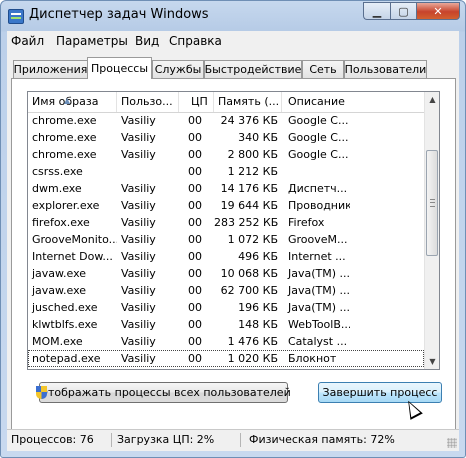 This screenshot has width=466, height=458. I want to click on cell-image-name: csrss.exe, so click(57, 171).